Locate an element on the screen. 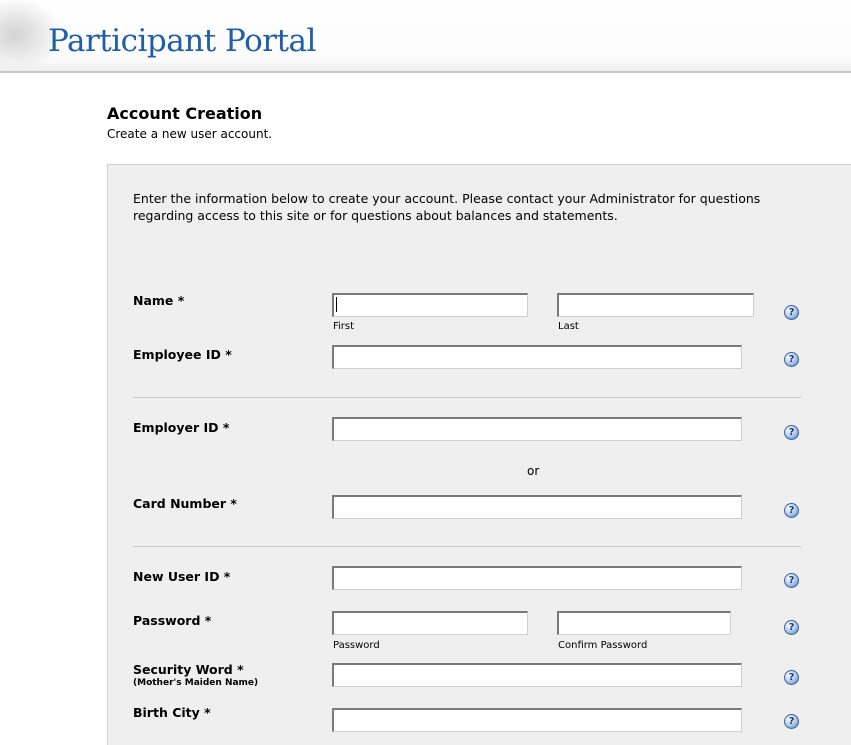 The image size is (851, 745). employer-id-help-icon: ? is located at coordinates (791, 432).